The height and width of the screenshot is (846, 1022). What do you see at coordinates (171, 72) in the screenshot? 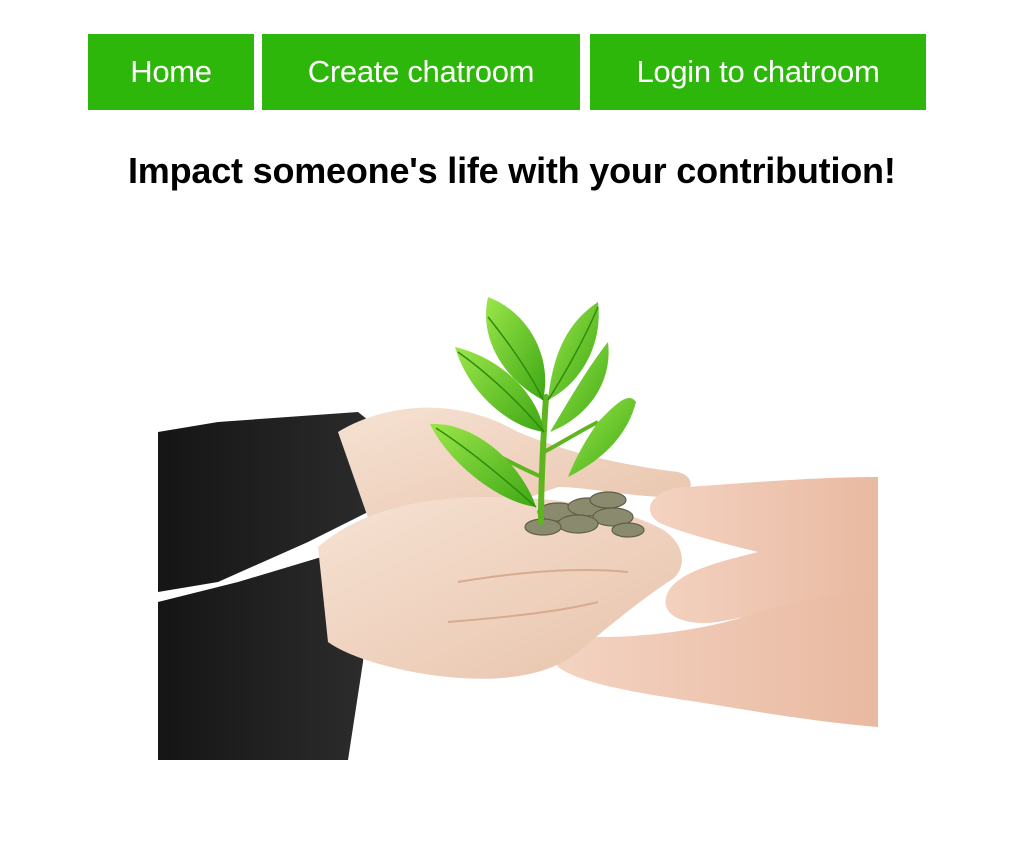
I see `nav-home-button: Home` at bounding box center [171, 72].